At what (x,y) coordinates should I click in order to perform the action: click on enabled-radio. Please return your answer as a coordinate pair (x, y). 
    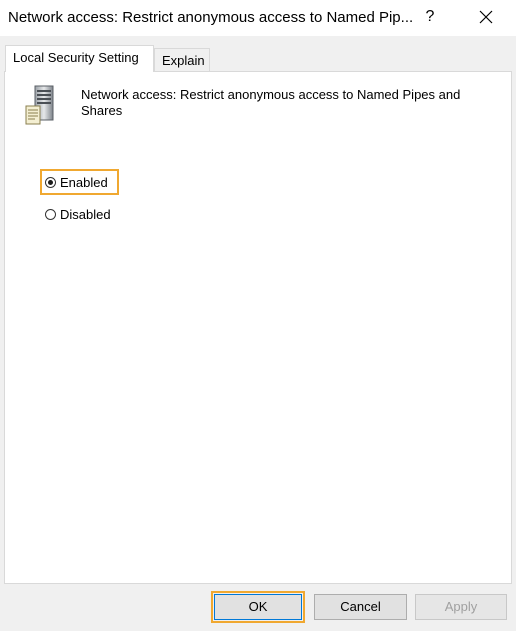
    Looking at the image, I should click on (50, 182).